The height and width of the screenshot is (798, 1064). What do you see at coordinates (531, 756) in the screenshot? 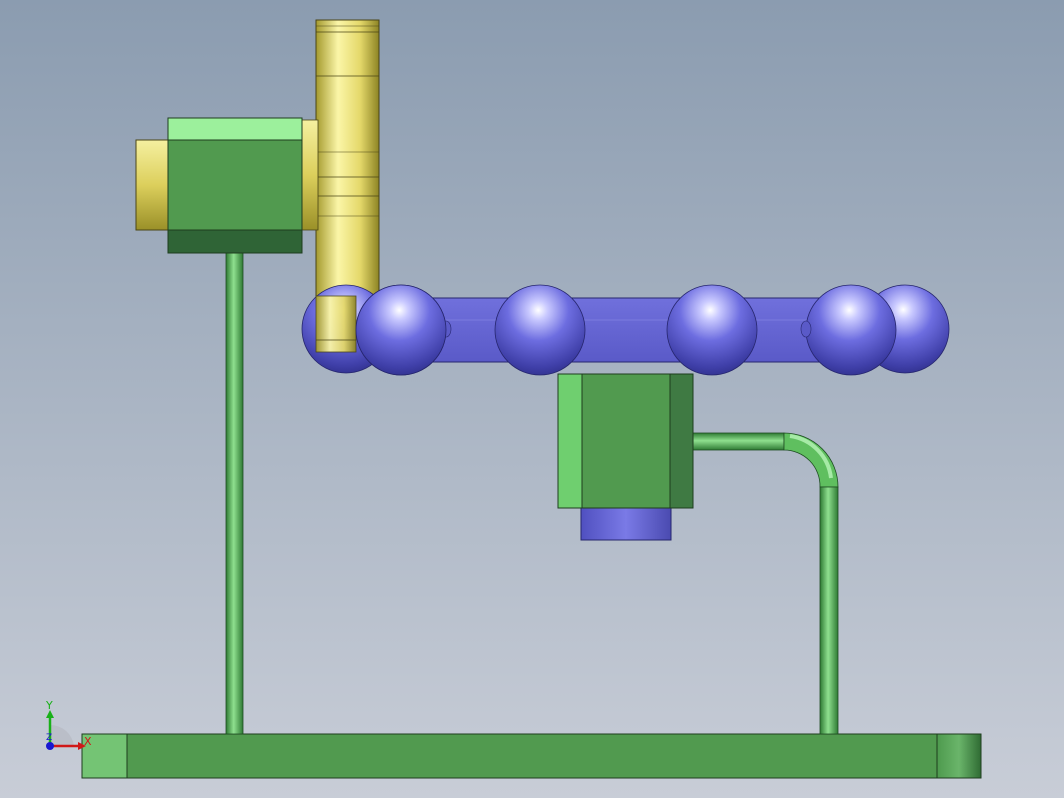
I see `base-plate-icon` at bounding box center [531, 756].